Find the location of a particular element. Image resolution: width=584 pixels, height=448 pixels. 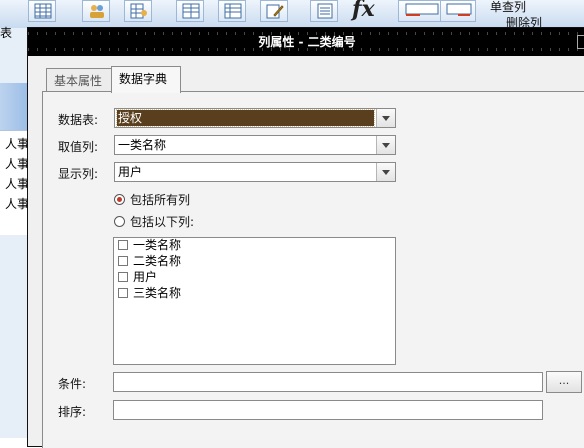

background-toolbar: fx 单查列 删除列 is located at coordinates (292, 15).